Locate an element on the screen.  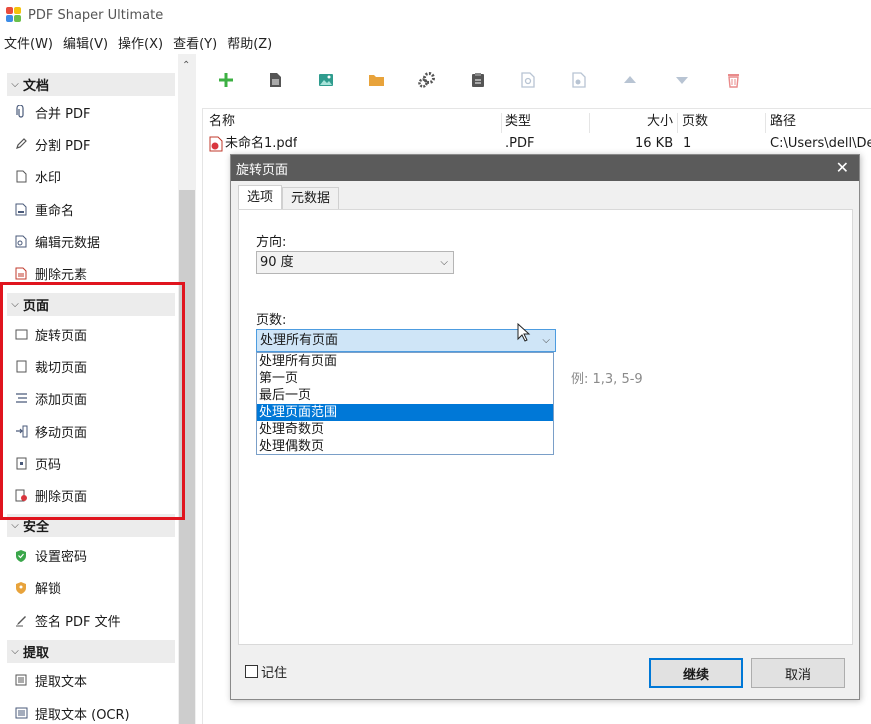
range-hint: 例: 1,3, 5-9 is located at coordinates (607, 379).